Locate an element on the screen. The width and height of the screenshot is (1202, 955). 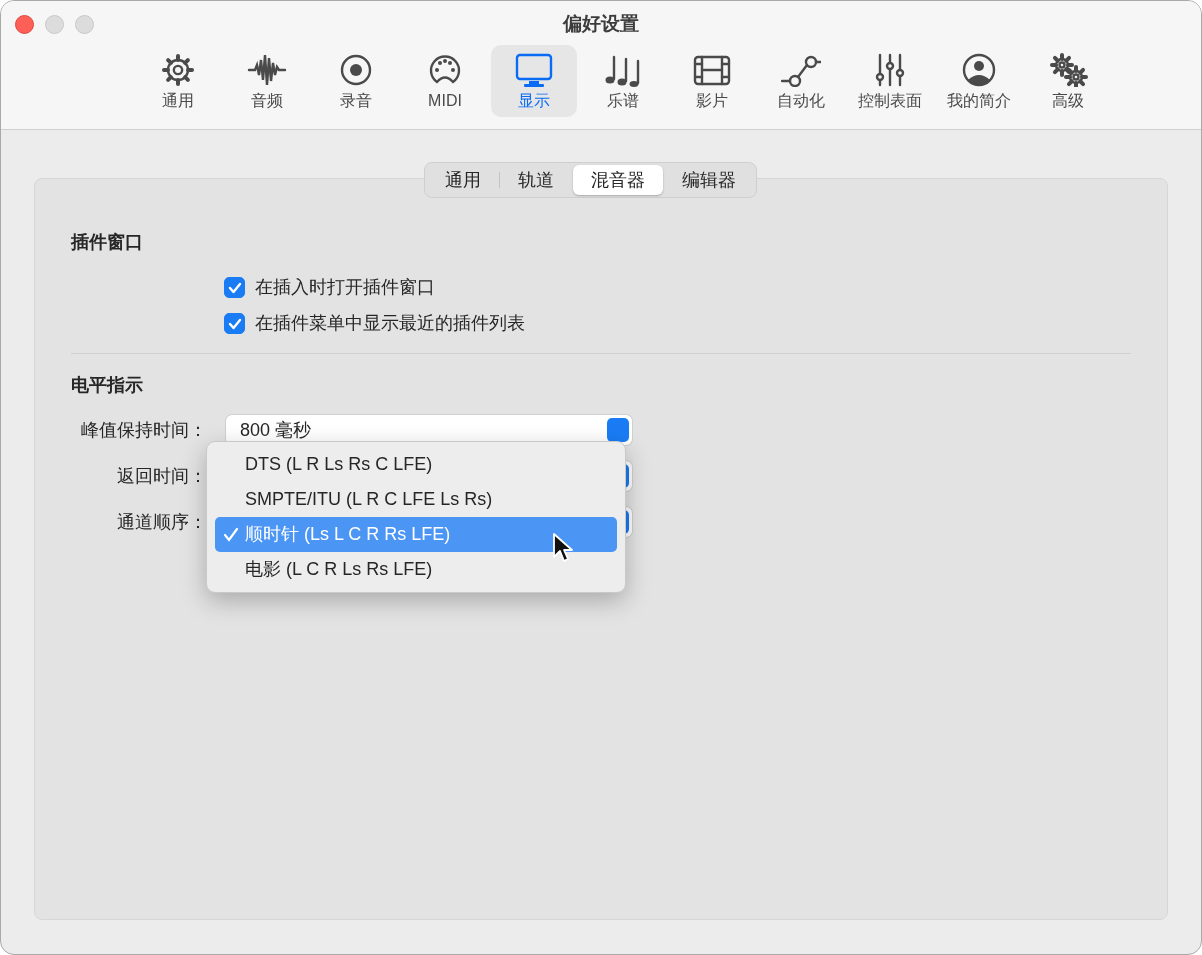
section-heading: 插件窗口 is located at coordinates (107, 242).